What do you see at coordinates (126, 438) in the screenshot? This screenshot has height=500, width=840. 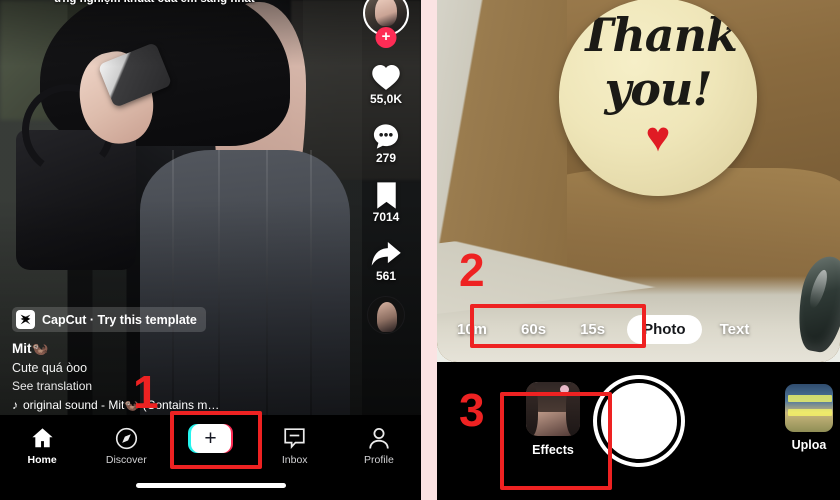 I see `compass-icon` at bounding box center [126, 438].